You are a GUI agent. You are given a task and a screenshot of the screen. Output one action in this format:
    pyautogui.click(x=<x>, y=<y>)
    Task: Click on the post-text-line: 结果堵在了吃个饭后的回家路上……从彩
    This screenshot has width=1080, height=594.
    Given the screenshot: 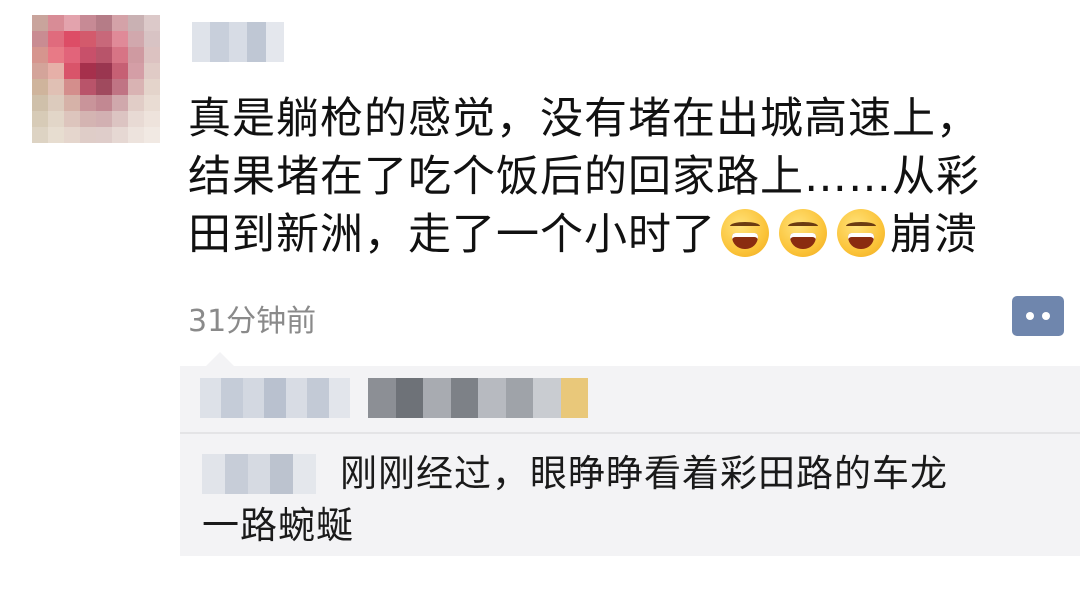 What is the action you would take?
    pyautogui.click(x=584, y=177)
    